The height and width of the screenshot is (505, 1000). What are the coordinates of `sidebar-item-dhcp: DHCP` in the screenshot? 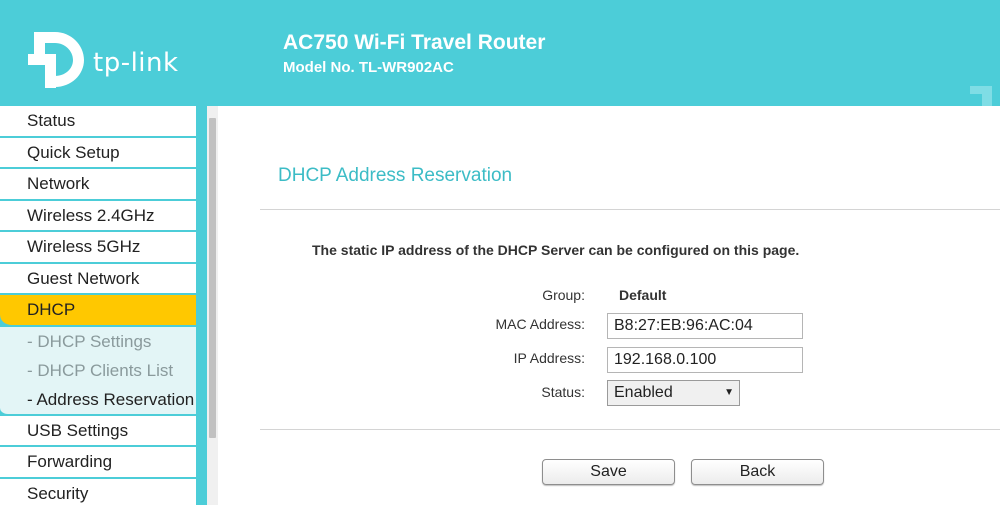 It's located at (98, 311).